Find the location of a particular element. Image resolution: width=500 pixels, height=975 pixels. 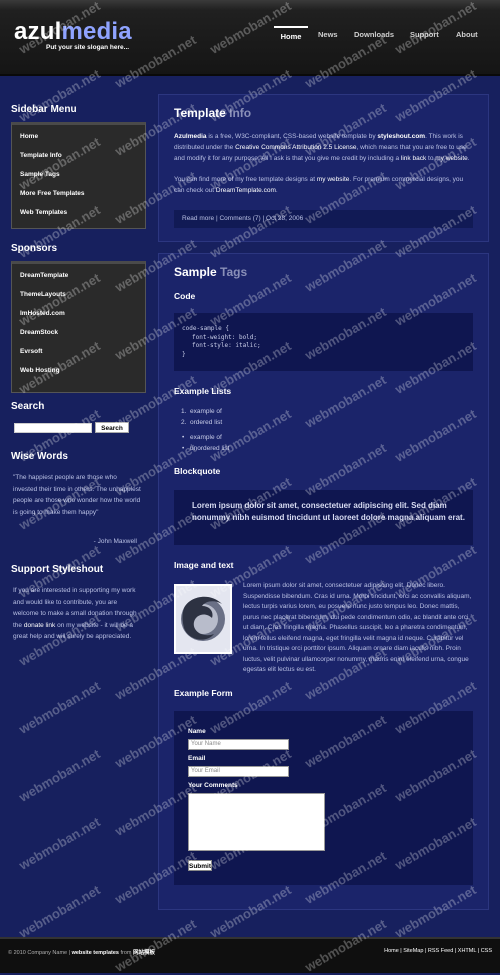

post-meta: Read more | Comments (7) | Oct 28, 2006 is located at coordinates (323, 219).